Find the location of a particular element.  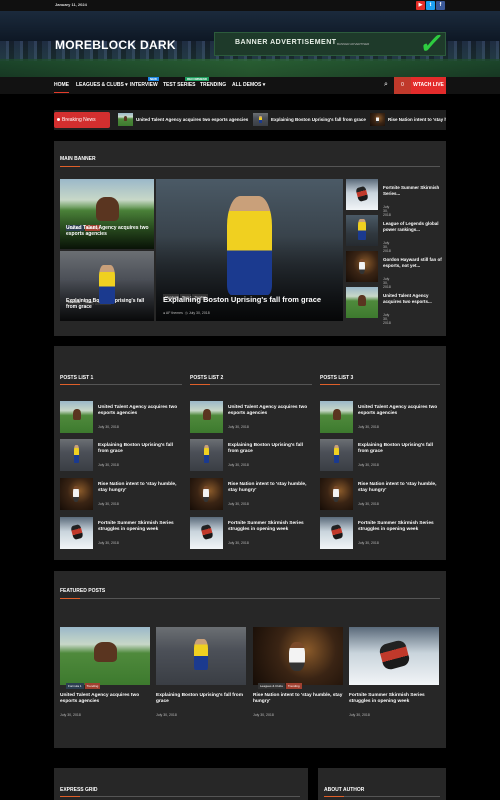

banner-subtitle: BANNER ADVERTISER is located at coordinates (353, 44).